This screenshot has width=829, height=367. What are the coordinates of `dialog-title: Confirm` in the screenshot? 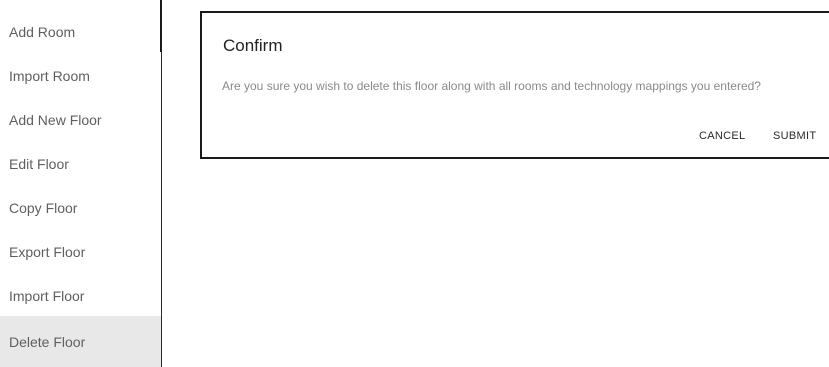 It's located at (253, 45).